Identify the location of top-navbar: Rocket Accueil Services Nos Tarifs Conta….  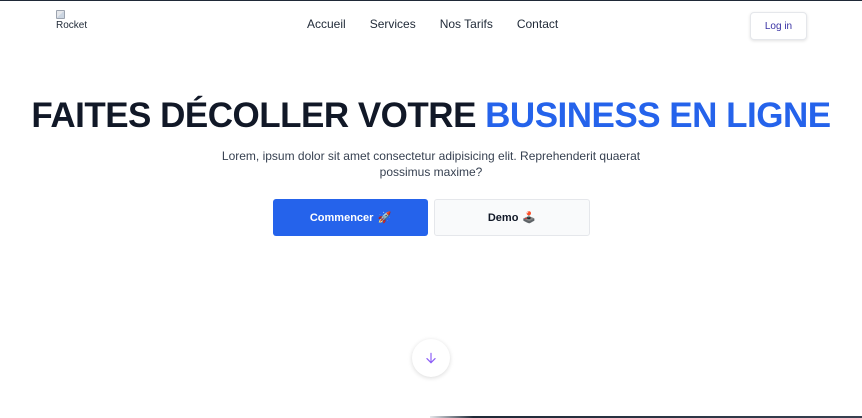
(431, 26).